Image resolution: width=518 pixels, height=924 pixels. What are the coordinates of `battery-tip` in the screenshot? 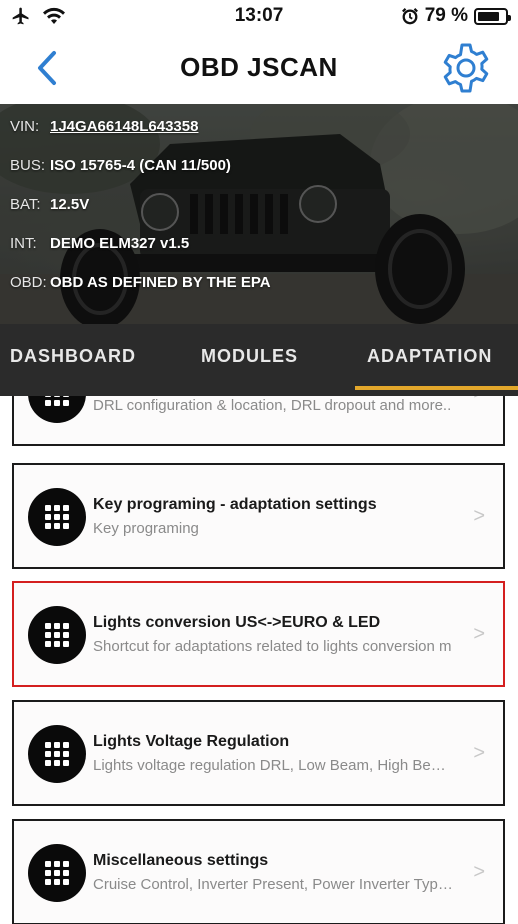 It's located at (509, 17).